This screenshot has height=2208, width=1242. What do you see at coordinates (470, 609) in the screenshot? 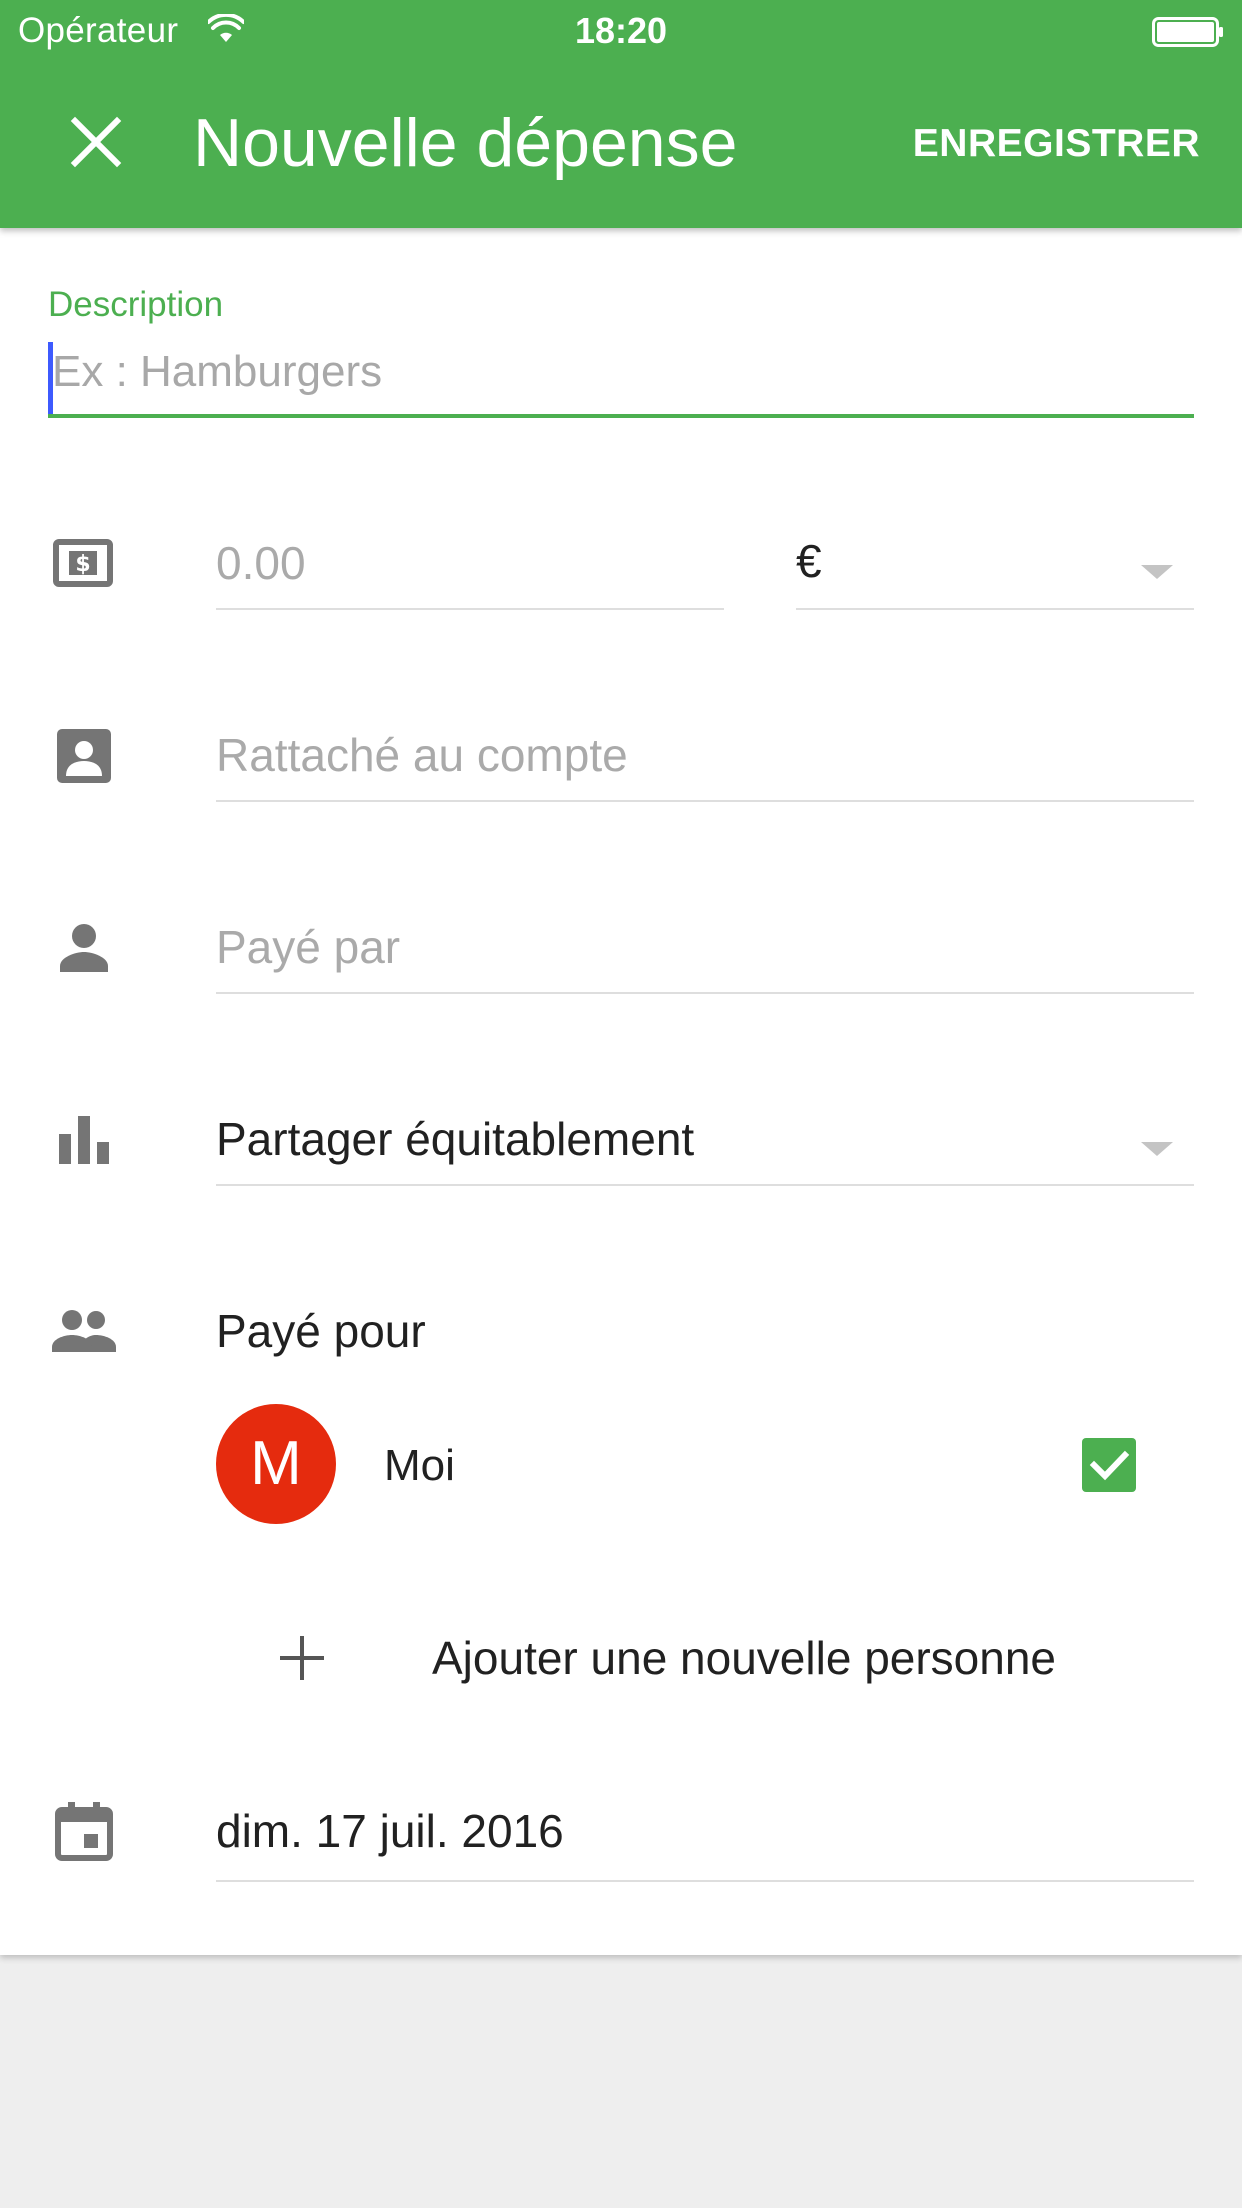
I see `amount-underline` at bounding box center [470, 609].